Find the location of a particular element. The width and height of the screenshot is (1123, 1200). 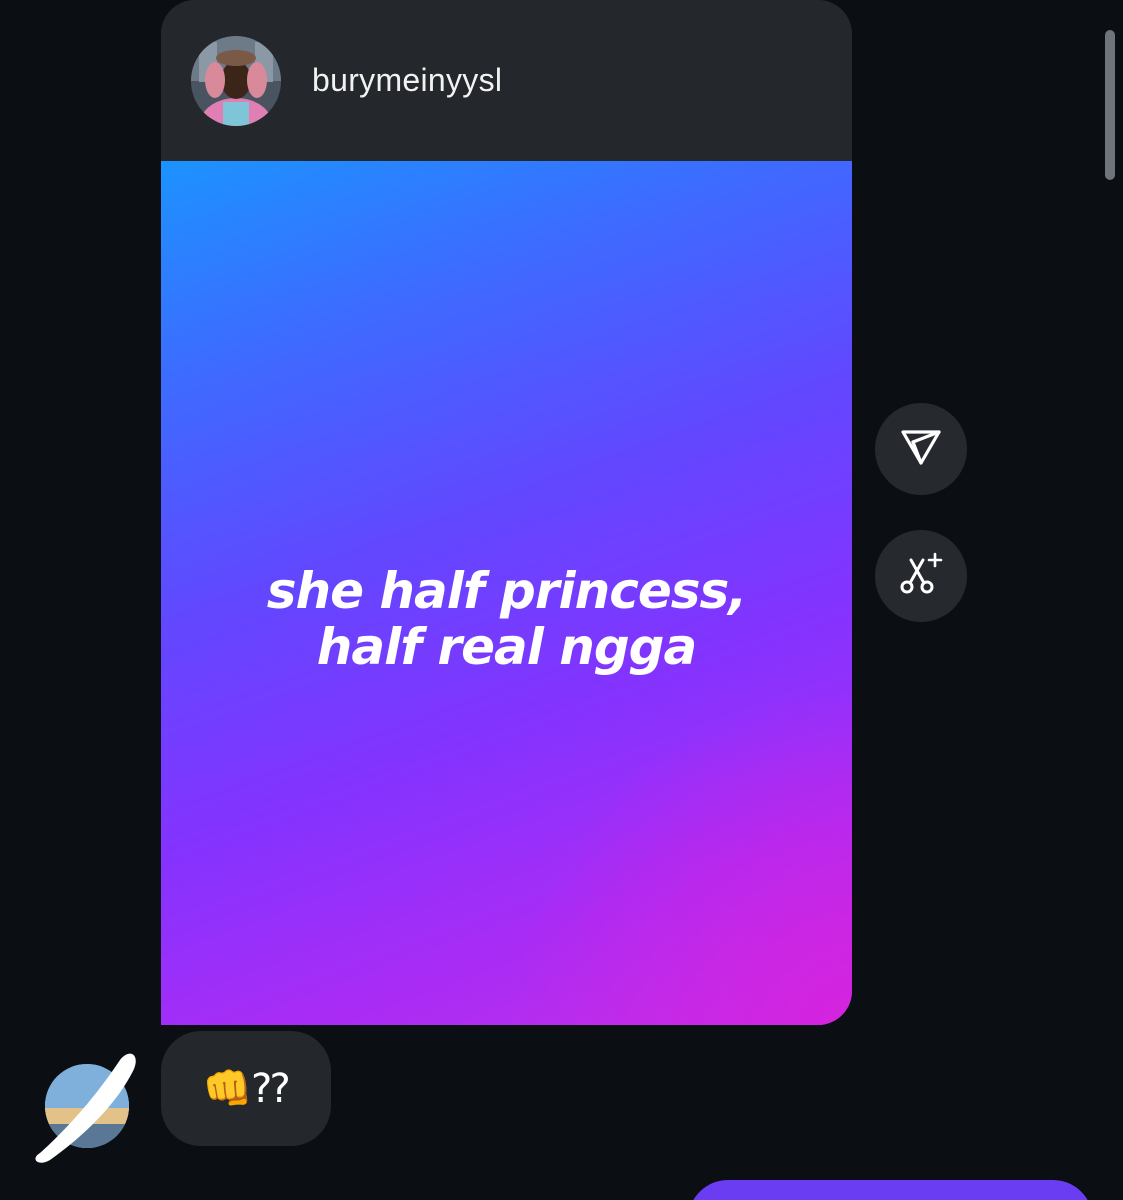

scissors-sparkle-icon is located at coordinates (921, 576).